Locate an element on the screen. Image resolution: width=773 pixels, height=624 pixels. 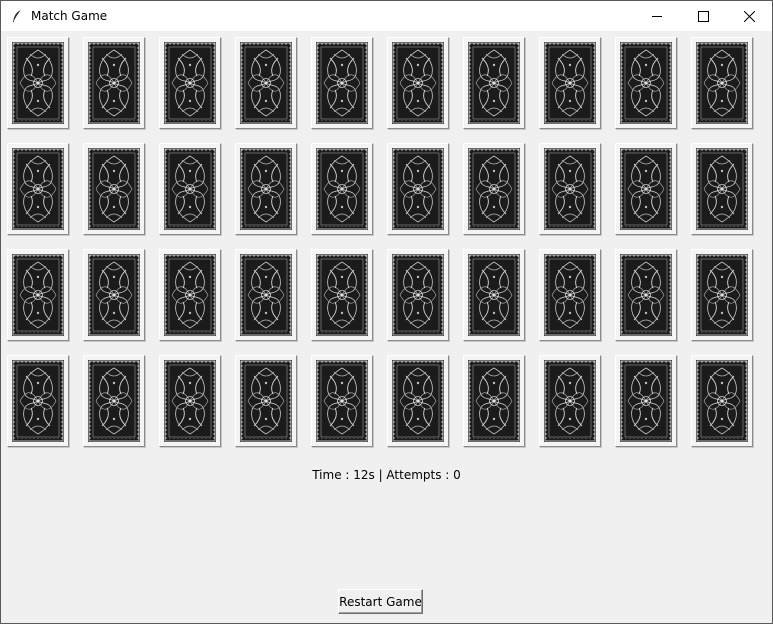
card-r1-c6 is located at coordinates (418, 83).